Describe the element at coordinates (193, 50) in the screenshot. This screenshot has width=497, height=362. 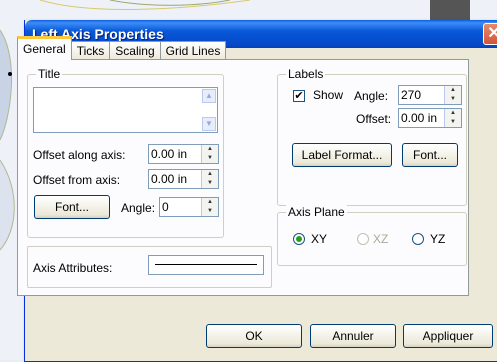
I see `tab-grid-lines: Grid Lines` at that location.